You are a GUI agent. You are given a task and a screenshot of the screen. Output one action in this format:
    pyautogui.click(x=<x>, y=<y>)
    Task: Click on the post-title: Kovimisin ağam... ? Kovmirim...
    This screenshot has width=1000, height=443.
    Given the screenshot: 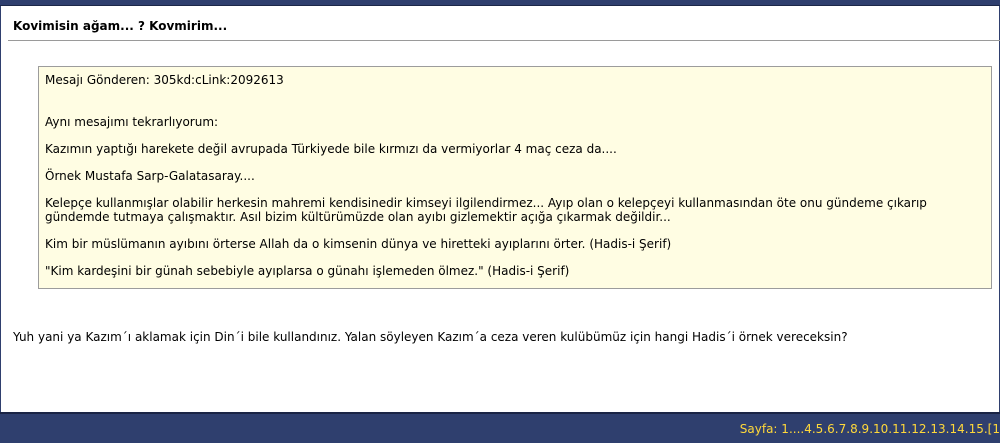 What is the action you would take?
    pyautogui.click(x=120, y=26)
    